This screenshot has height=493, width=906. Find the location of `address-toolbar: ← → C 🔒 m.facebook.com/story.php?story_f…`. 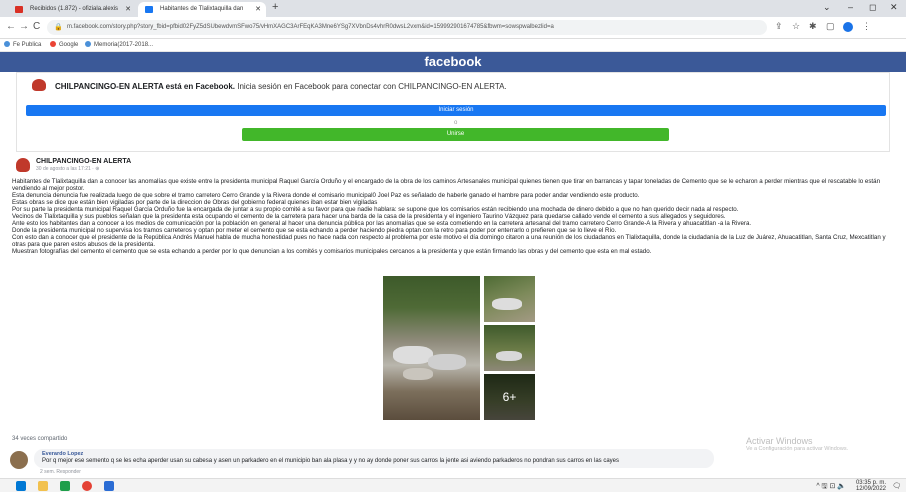

address-toolbar: ← → C 🔒 m.facebook.com/story.php?story_f… is located at coordinates (453, 28).